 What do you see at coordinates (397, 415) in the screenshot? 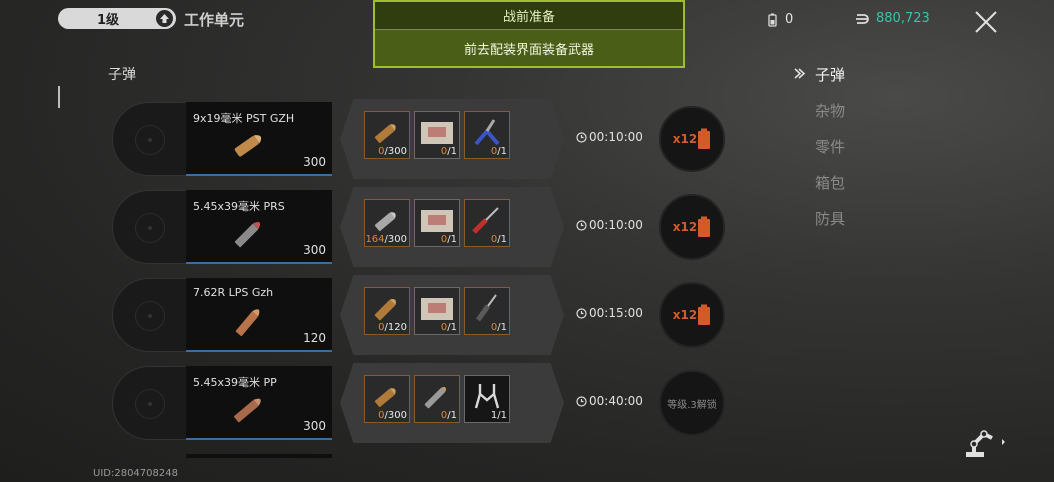
I see `material-need: 300` at bounding box center [397, 415].